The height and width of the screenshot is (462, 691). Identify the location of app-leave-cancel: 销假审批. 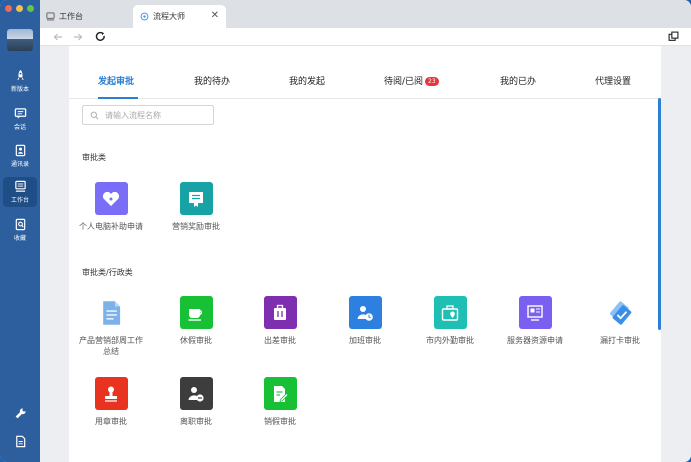
(280, 402).